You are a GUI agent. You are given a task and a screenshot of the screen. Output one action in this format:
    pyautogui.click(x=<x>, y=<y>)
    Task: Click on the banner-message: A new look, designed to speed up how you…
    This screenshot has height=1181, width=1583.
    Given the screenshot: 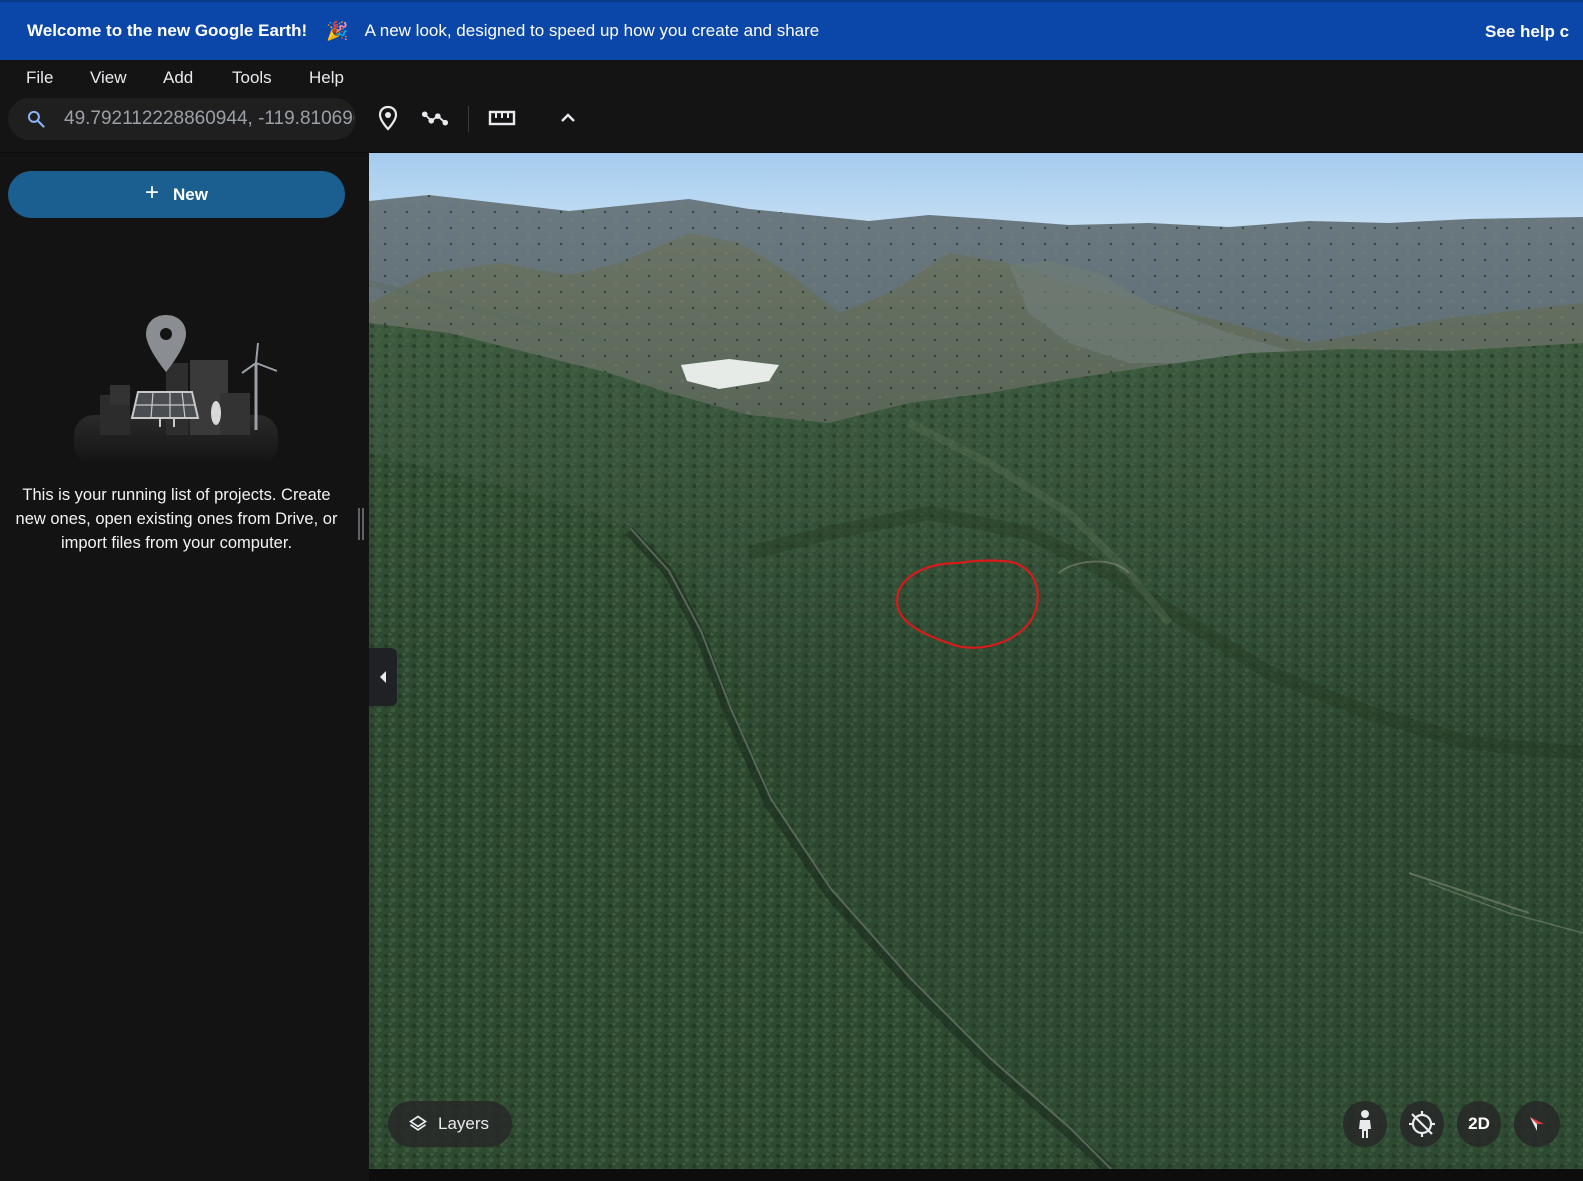 What is the action you would take?
    pyautogui.click(x=592, y=30)
    